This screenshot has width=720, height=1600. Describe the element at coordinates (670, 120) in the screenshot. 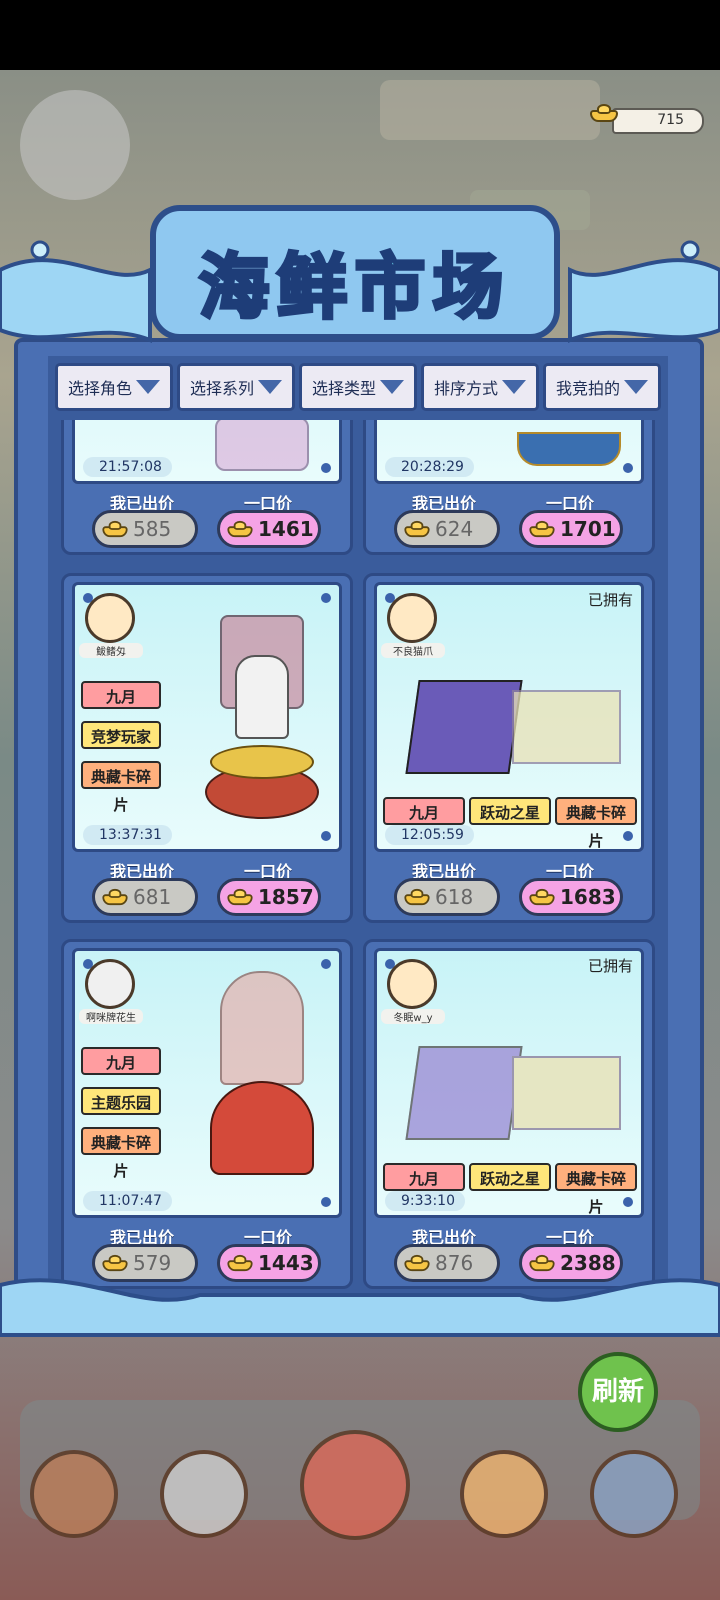

I see `coin-balance-value: 715` at that location.